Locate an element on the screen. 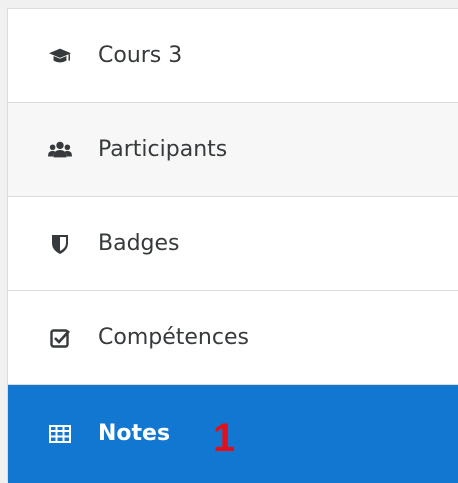  nav-item-label: Participants is located at coordinates (163, 149).